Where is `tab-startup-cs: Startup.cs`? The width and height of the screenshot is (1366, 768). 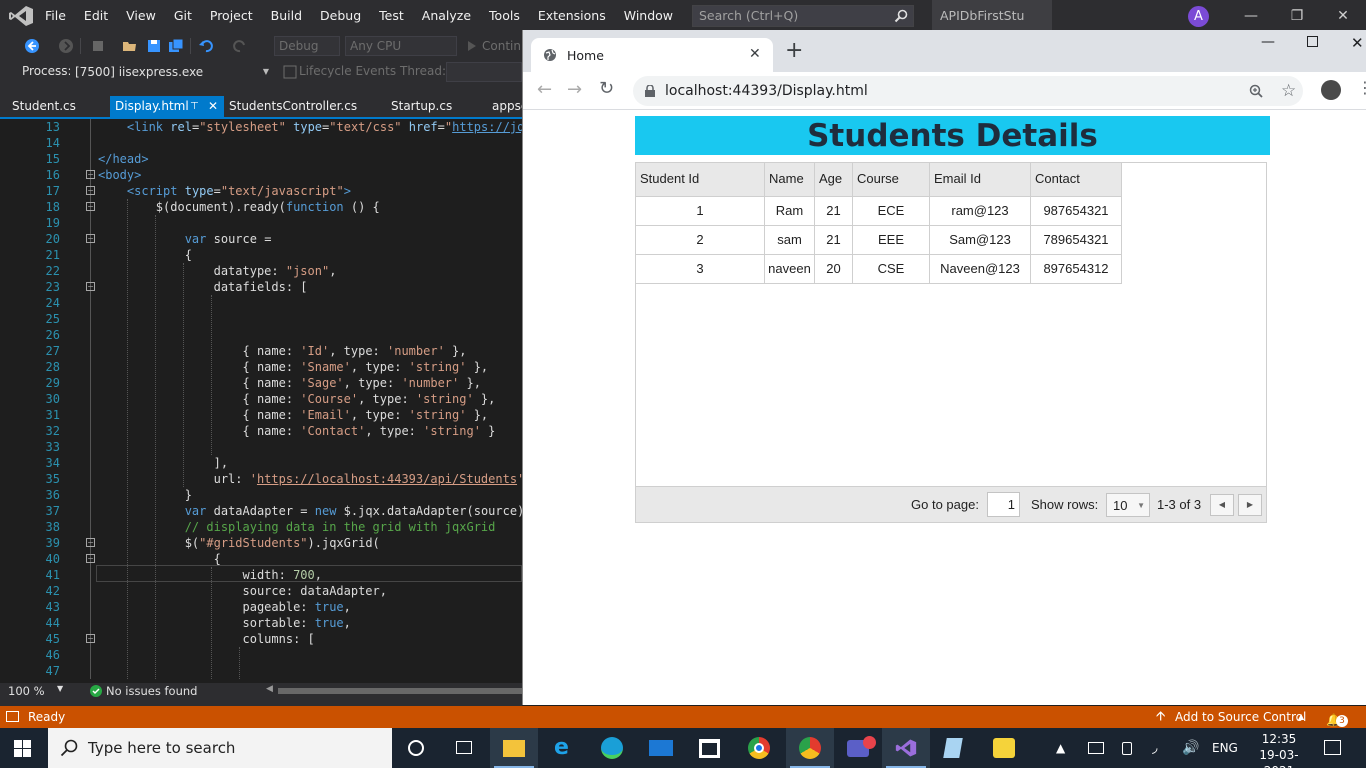 tab-startup-cs: Startup.cs is located at coordinates (434, 106).